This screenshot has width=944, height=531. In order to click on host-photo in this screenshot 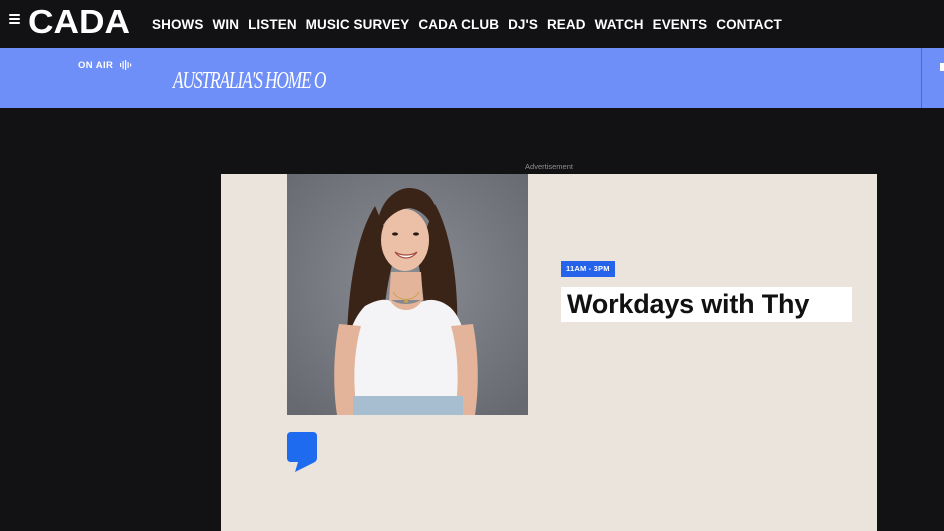, I will do `click(407, 294)`.